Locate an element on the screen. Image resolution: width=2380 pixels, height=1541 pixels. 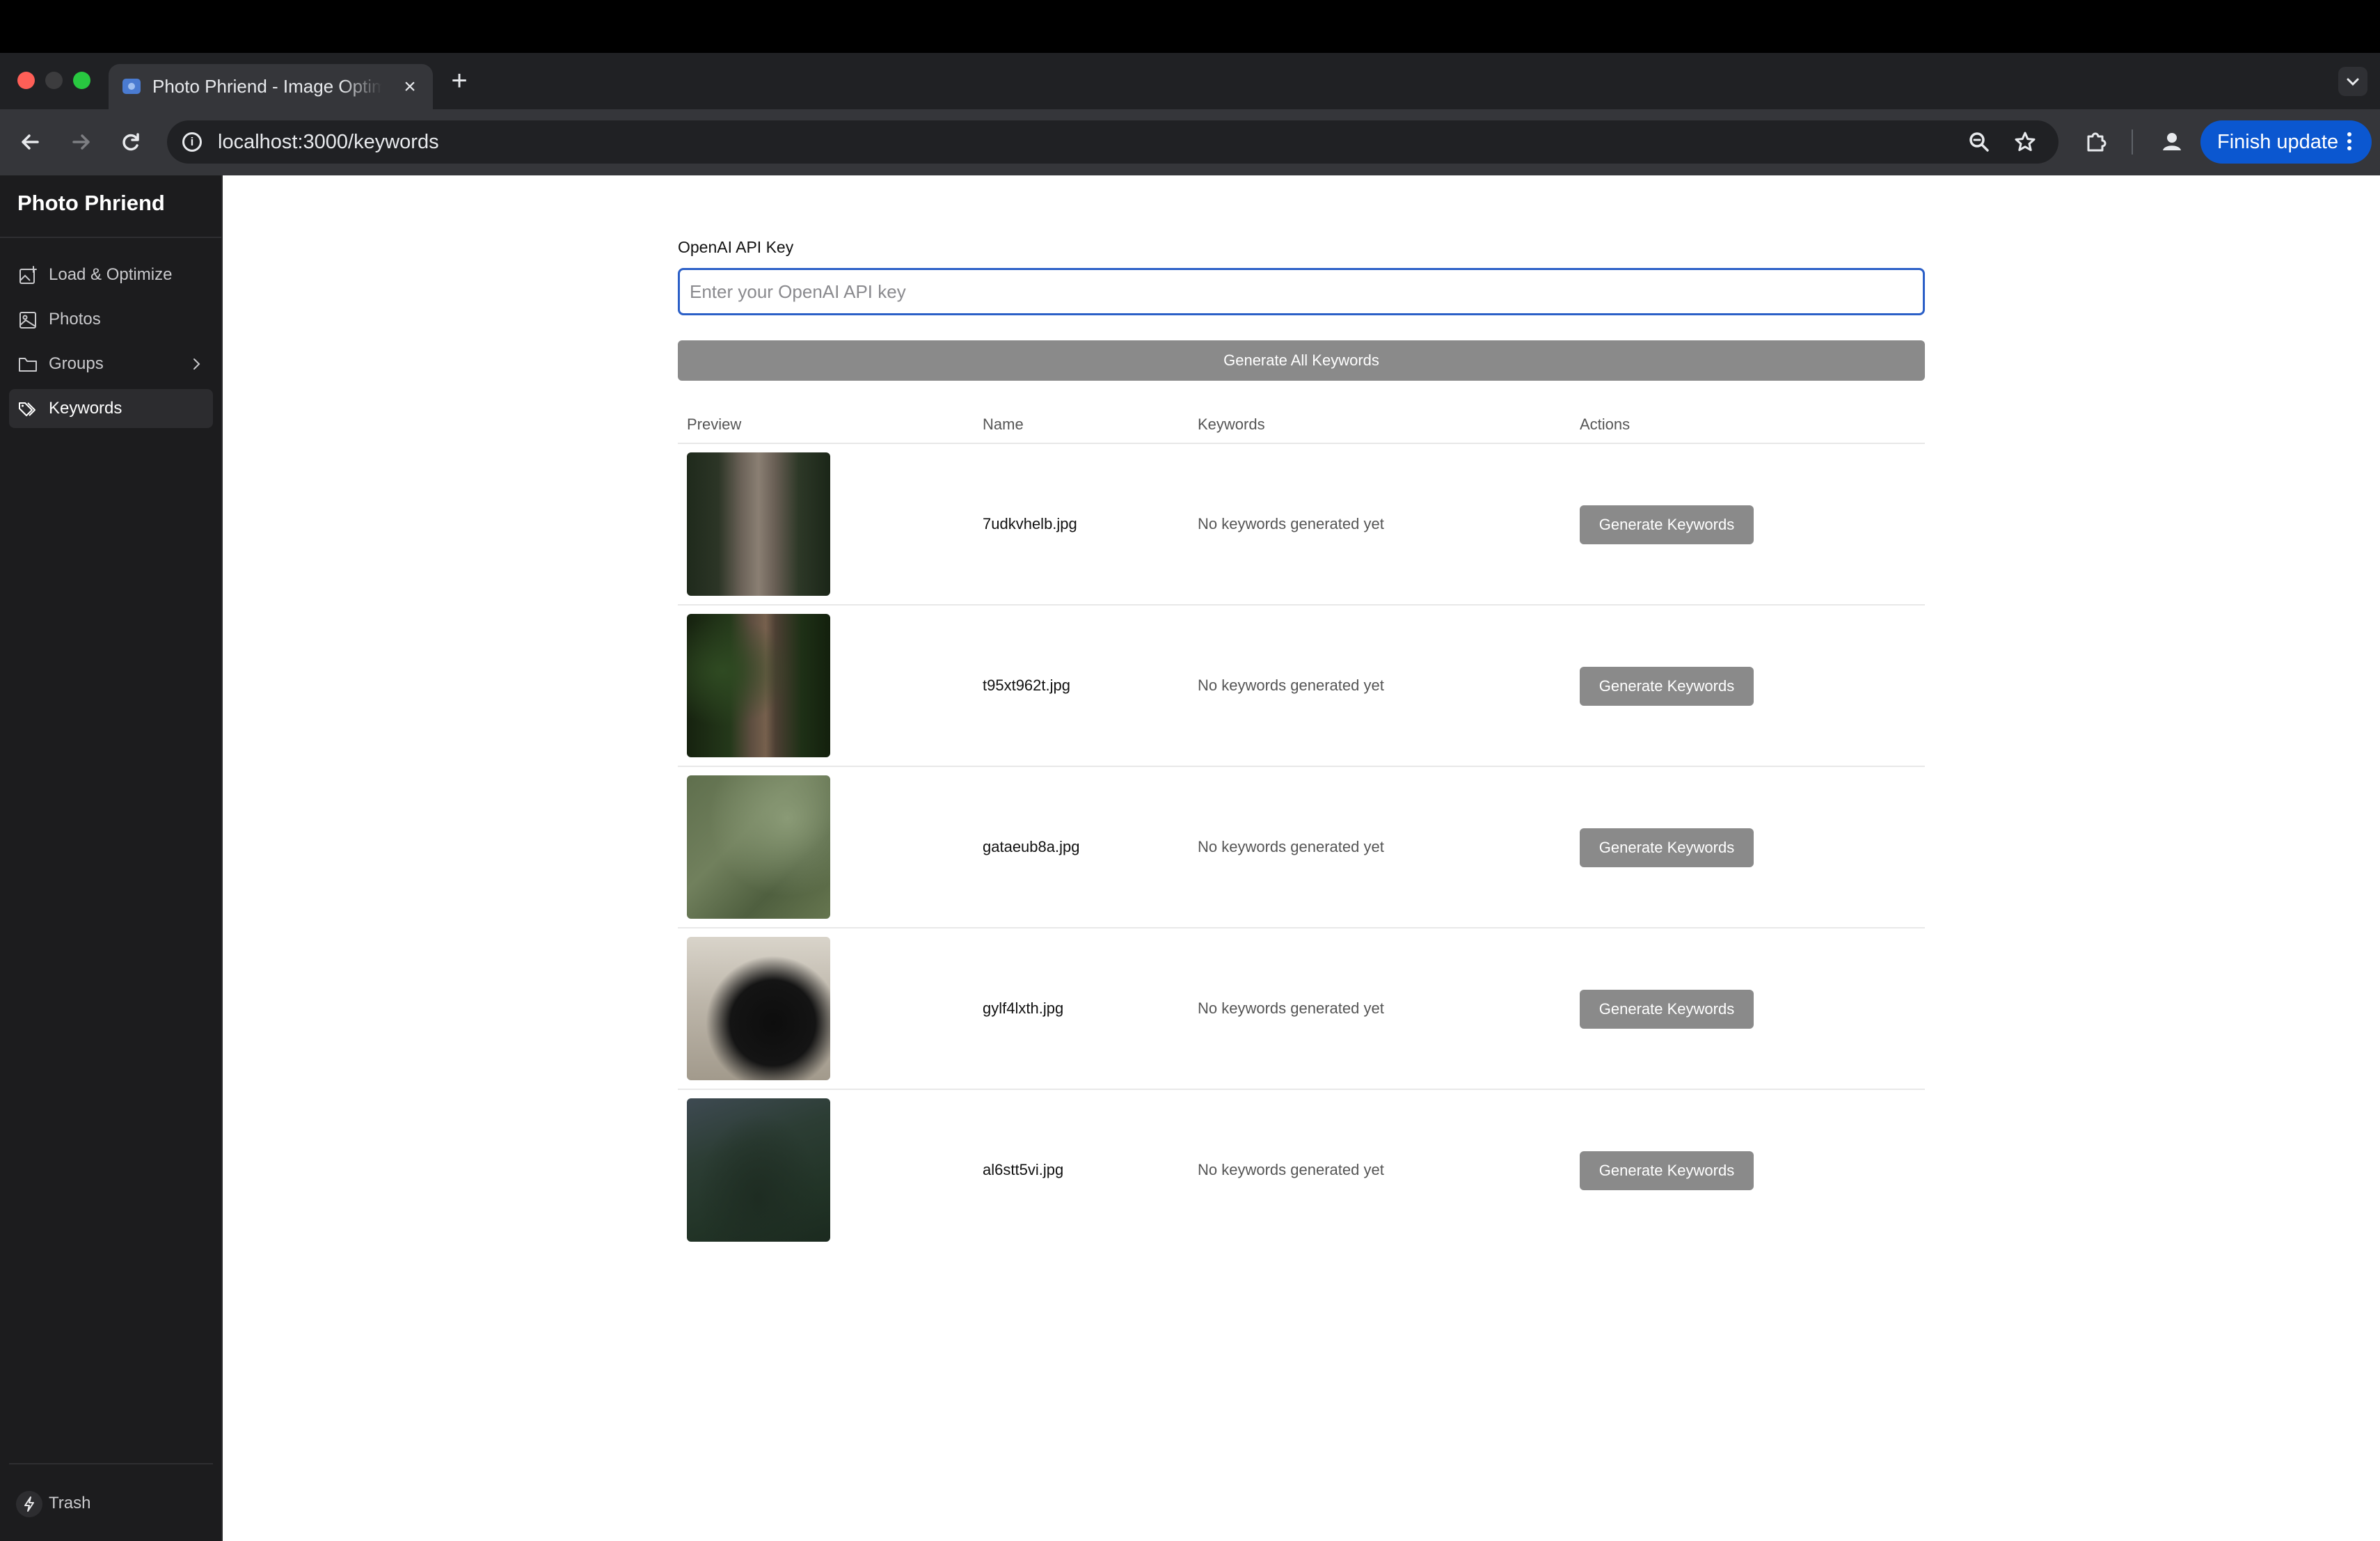
api-key-label: OpenAI API Key is located at coordinates (736, 247).